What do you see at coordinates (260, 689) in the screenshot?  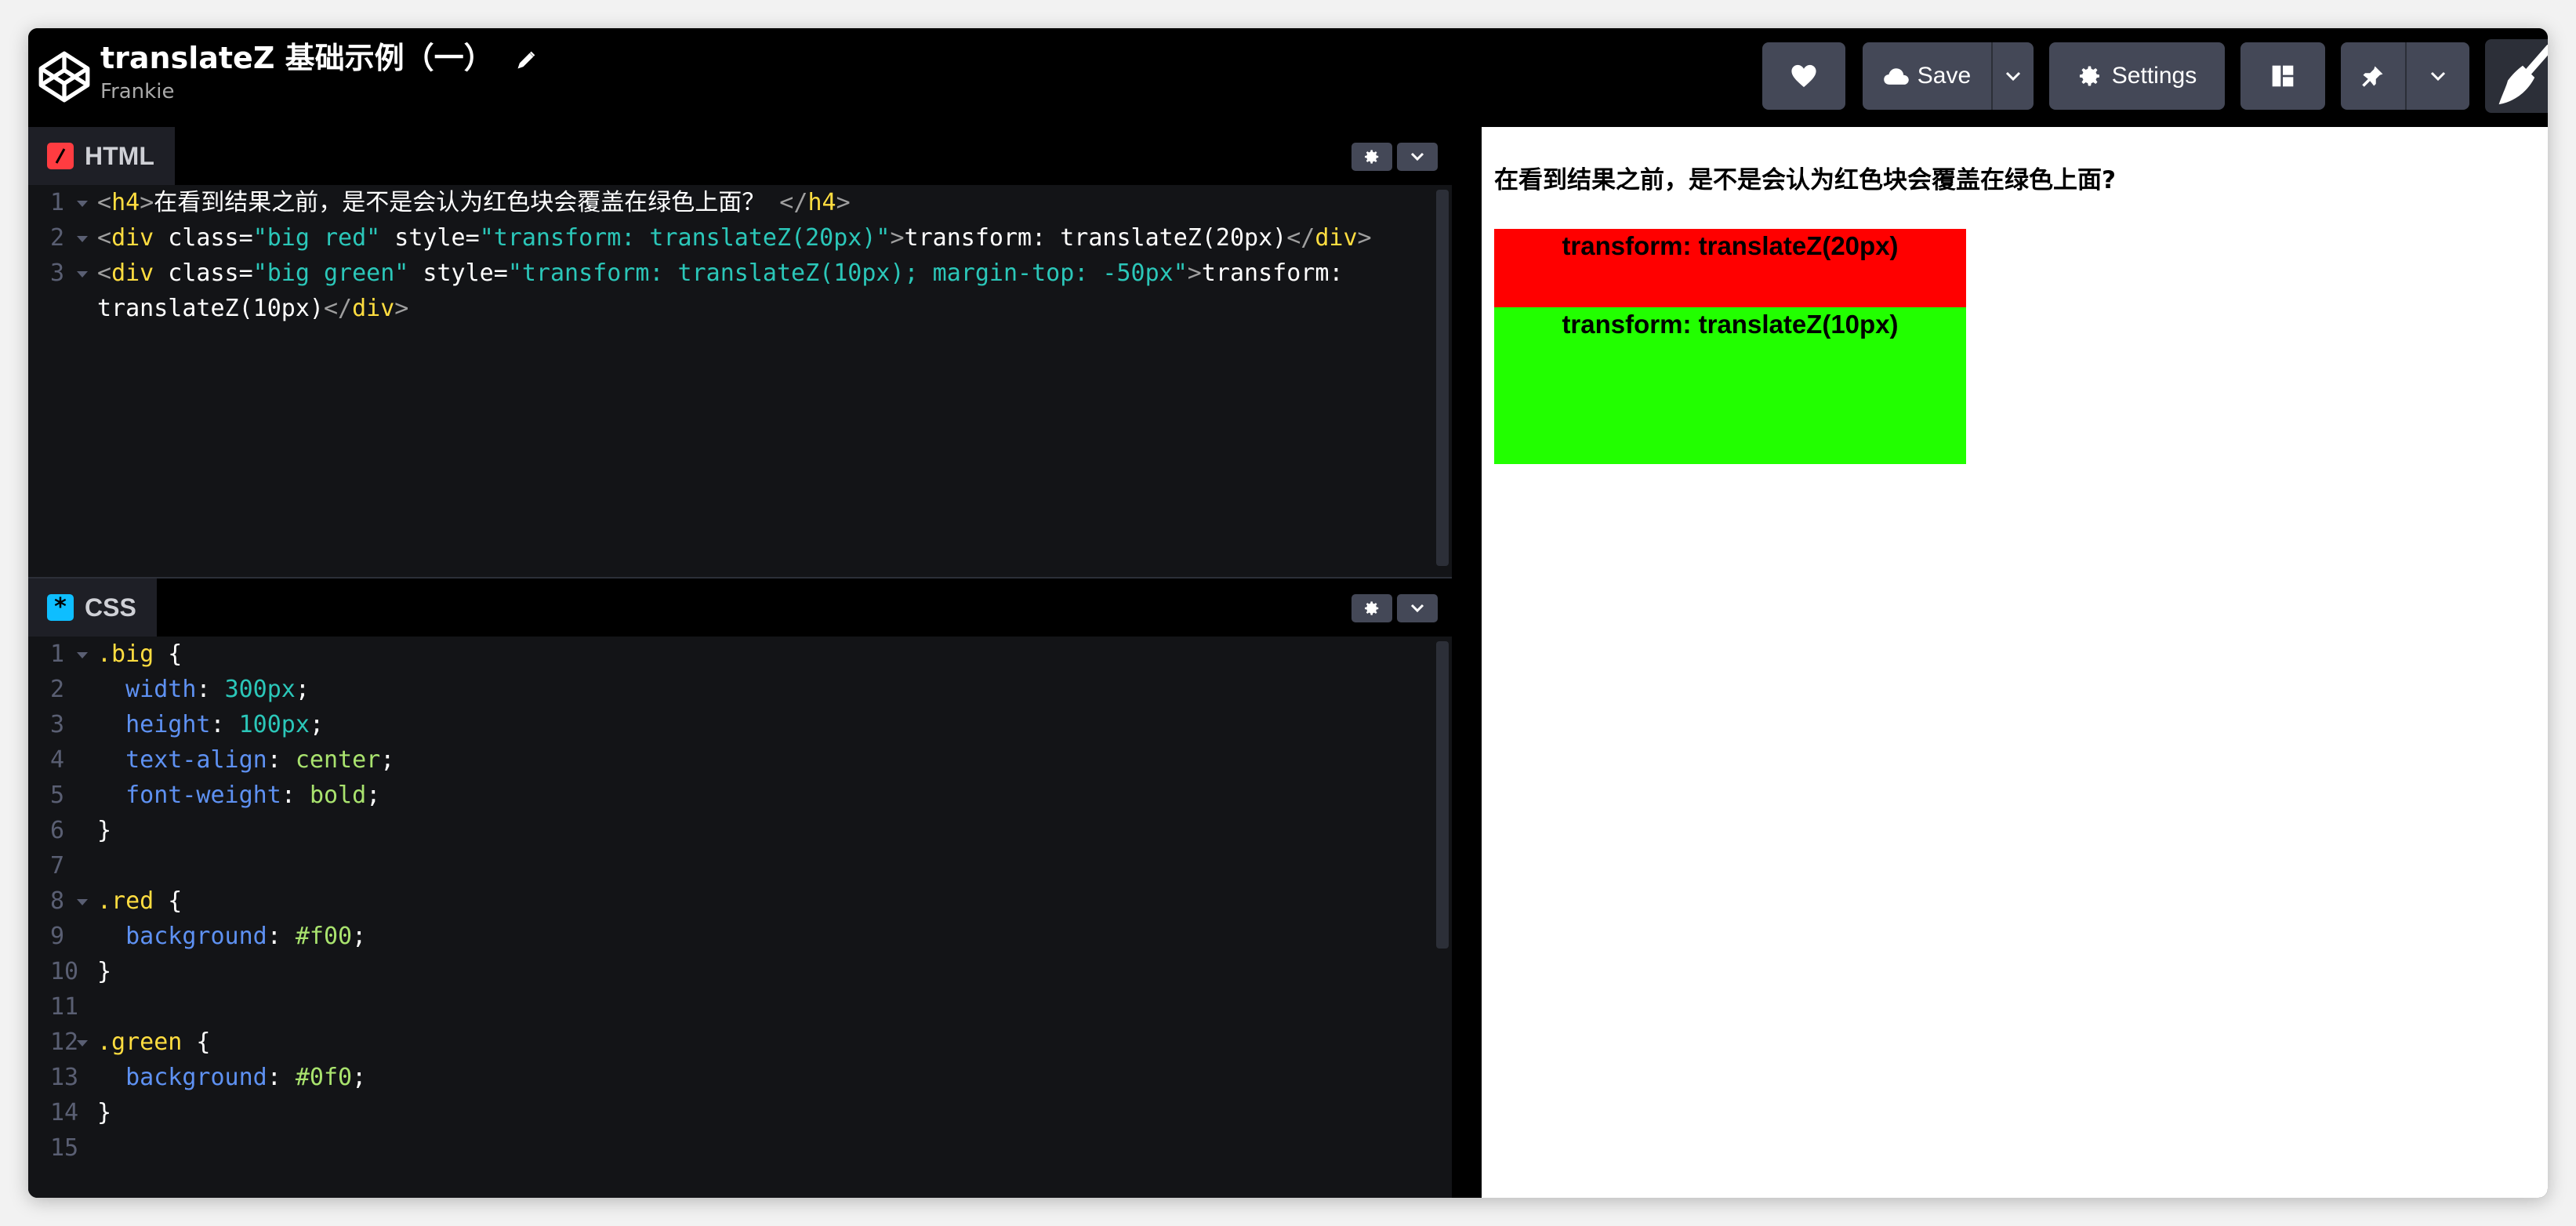 I see `code-token: 300px` at bounding box center [260, 689].